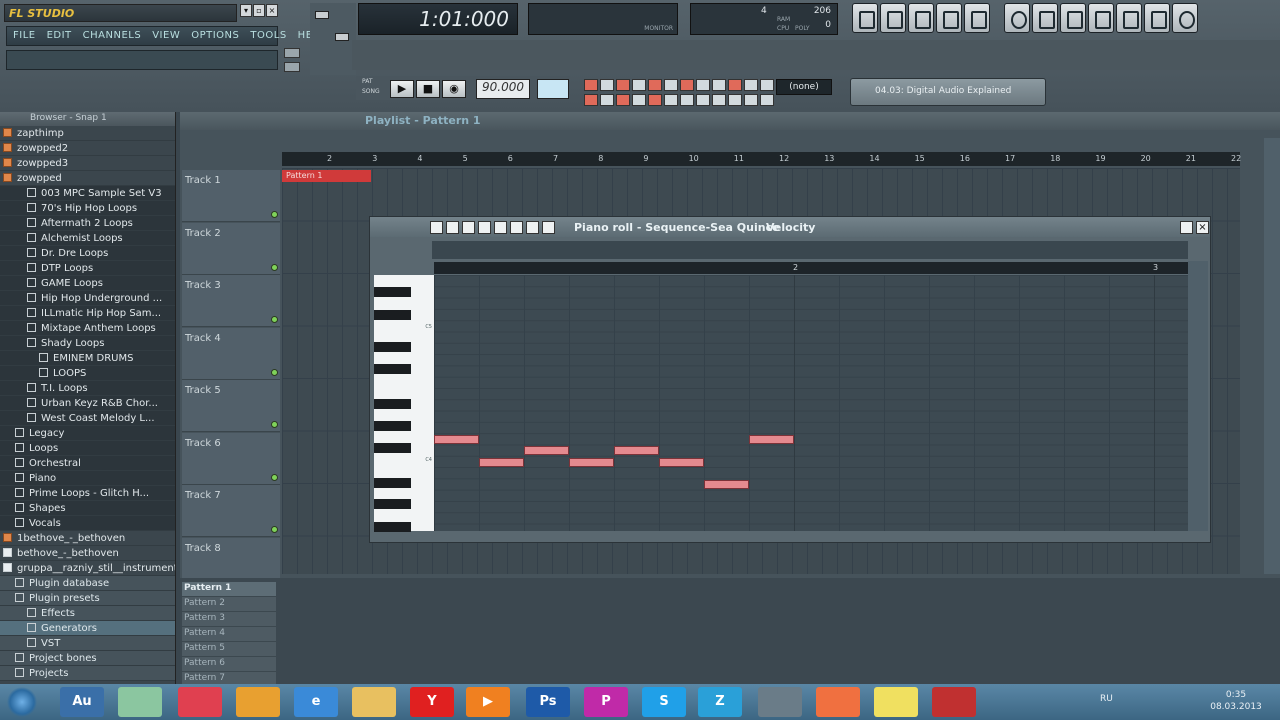 This screenshot has width=1280, height=720. What do you see at coordinates (87, 193) in the screenshot?
I see `browser-item: 003 MPC Sample Set V3` at bounding box center [87, 193].